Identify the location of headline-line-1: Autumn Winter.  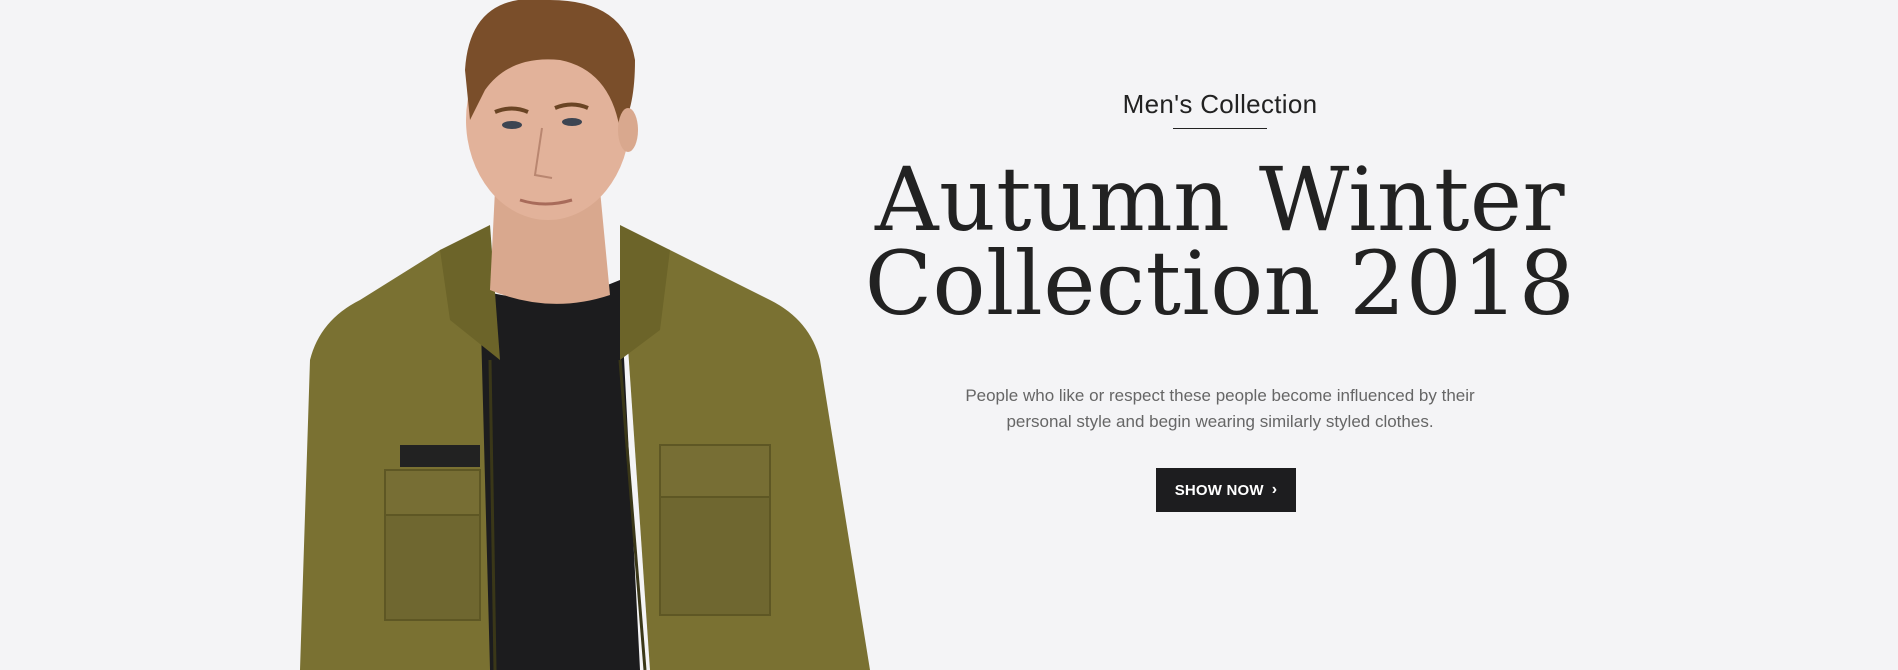
(1220, 199).